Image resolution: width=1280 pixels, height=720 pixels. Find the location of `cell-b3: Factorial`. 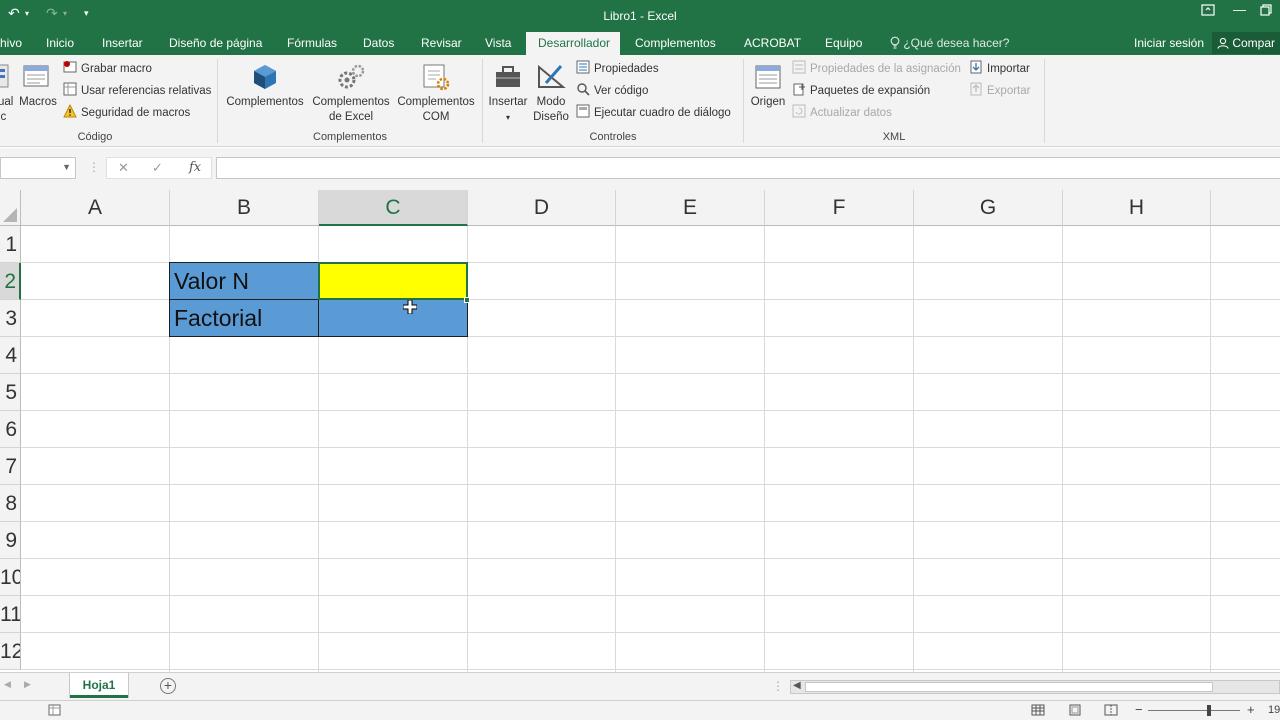

cell-b3: Factorial is located at coordinates (244, 318).